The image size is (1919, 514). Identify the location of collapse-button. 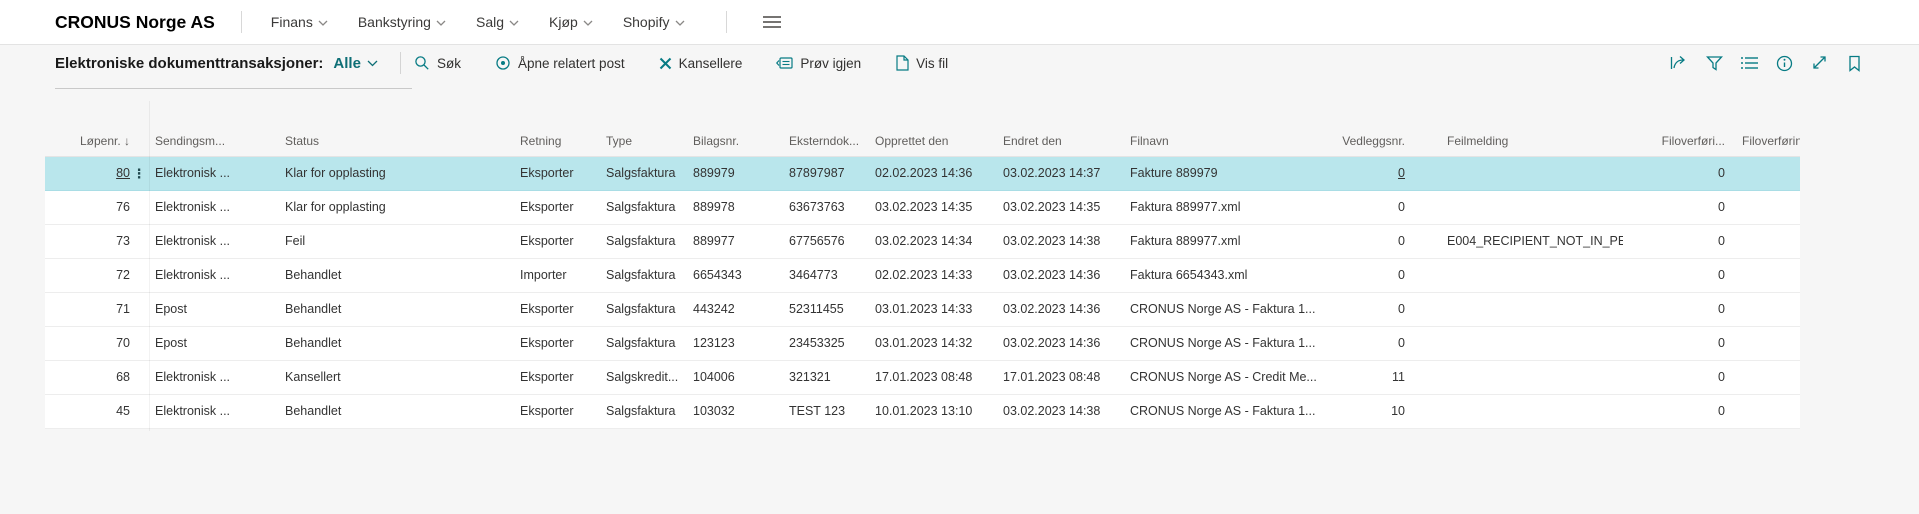
(1819, 63).